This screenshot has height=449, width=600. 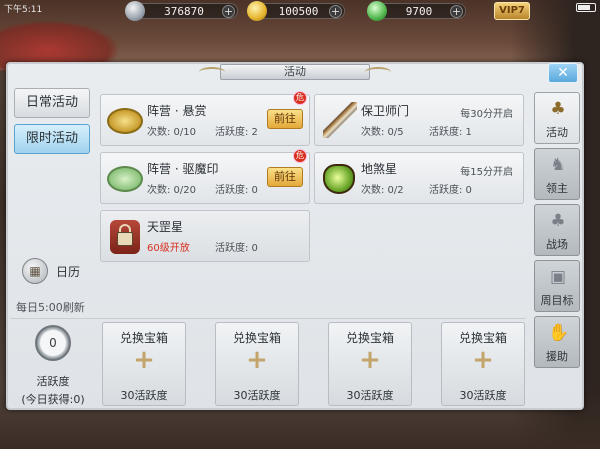 I want to click on activity-schedule: 每30分开启, so click(x=486, y=114).